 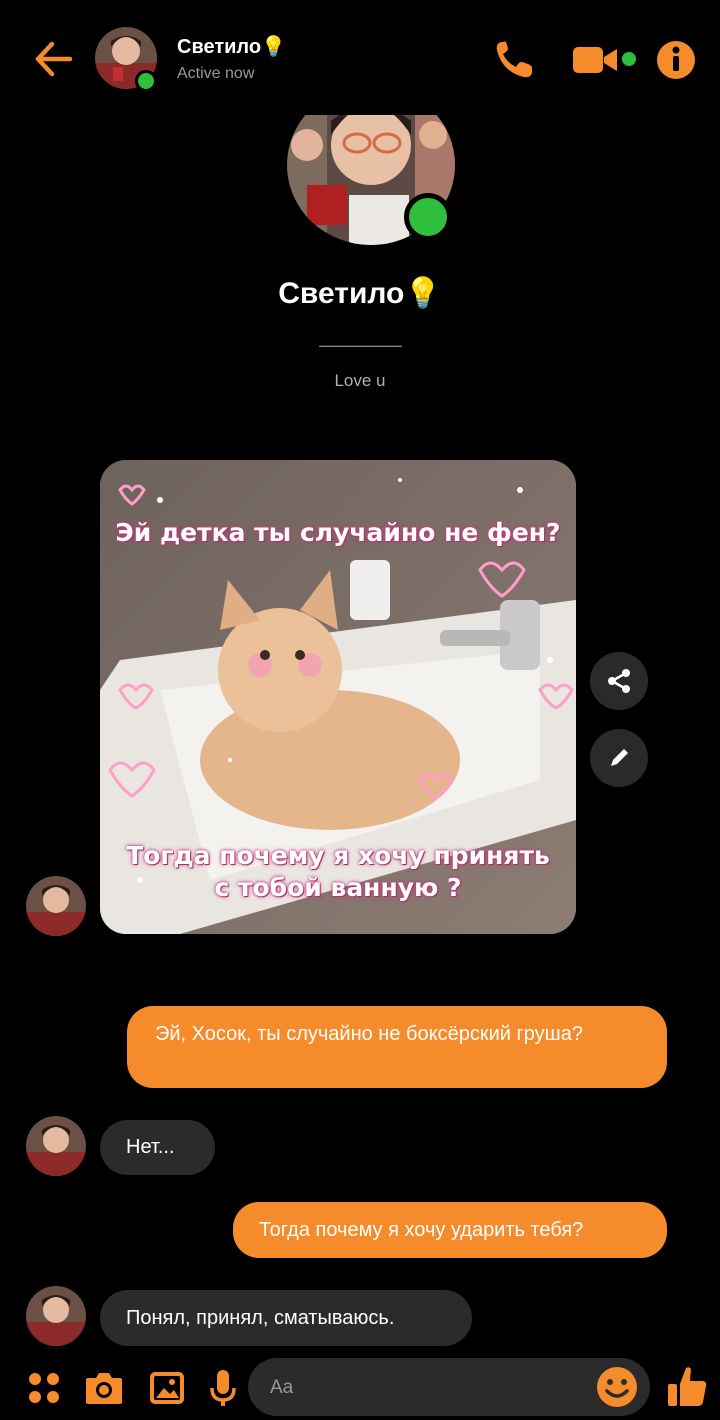 I want to click on gallery-icon, so click(x=167, y=1388).